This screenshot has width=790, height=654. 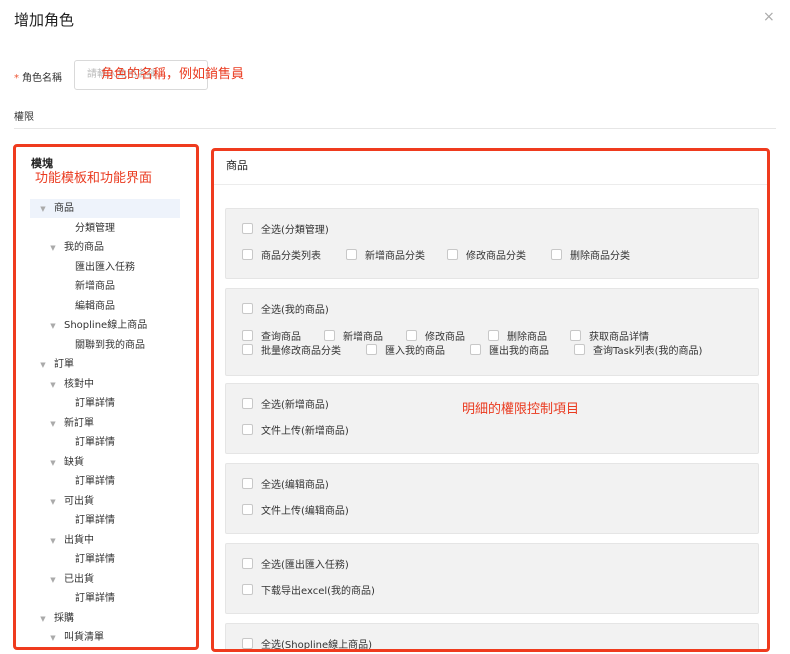 I want to click on tree-node: ▼ 訂單, so click(x=56, y=364).